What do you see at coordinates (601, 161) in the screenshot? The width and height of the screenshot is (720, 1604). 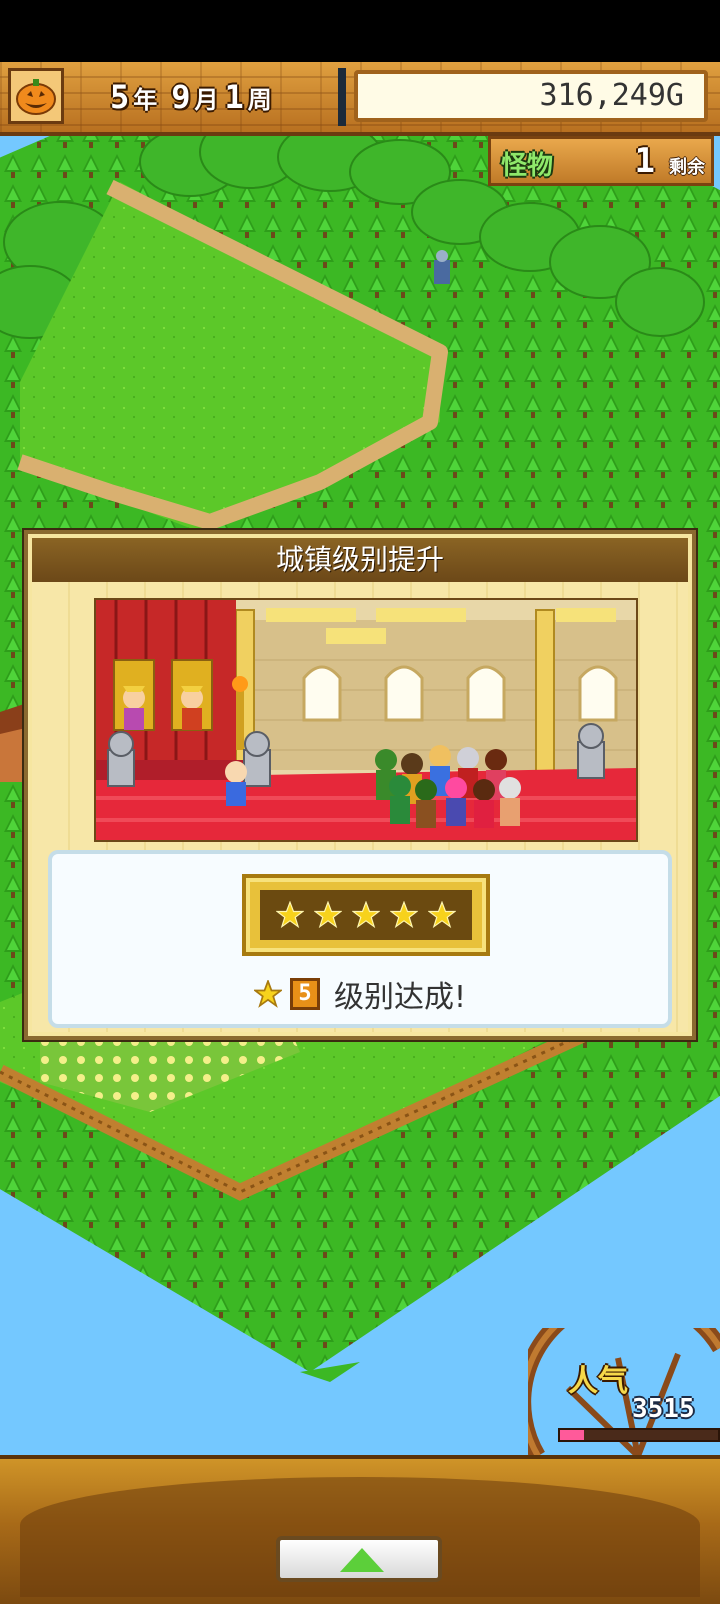 I see `monster-counter: 怪物 1 剩余` at bounding box center [601, 161].